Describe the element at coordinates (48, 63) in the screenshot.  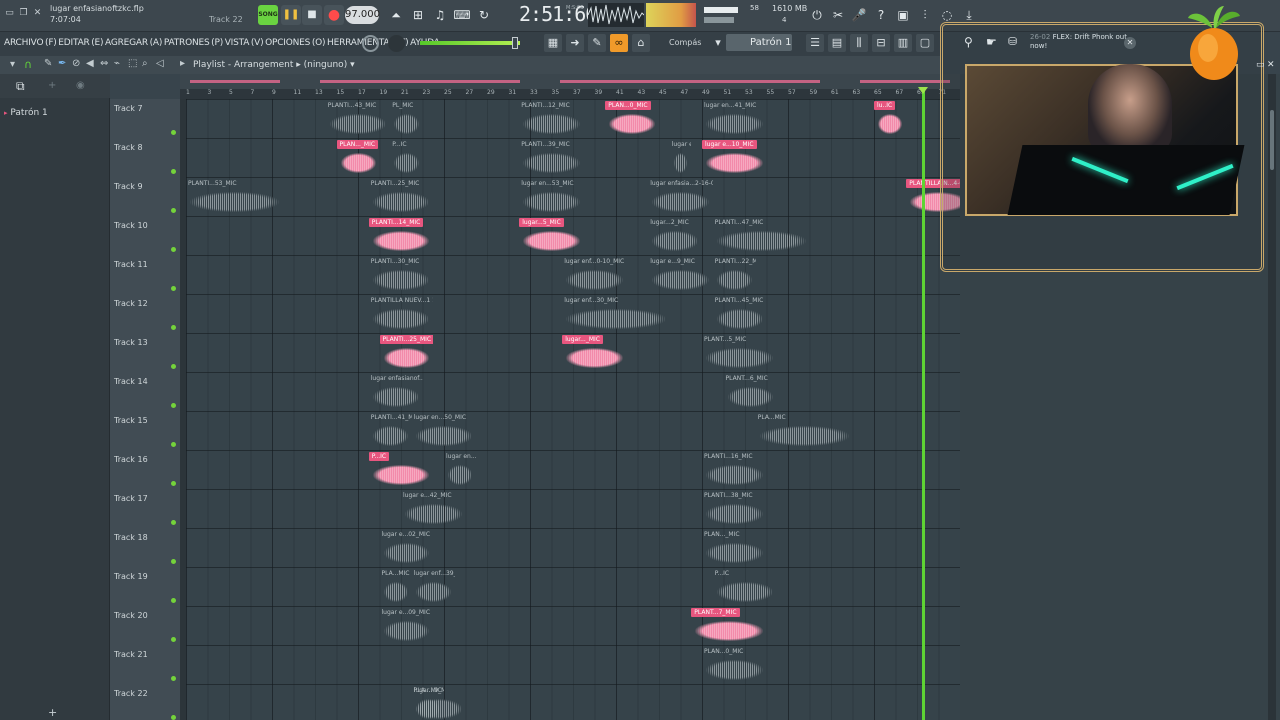
I see `draw-tool-icon: ✎` at that location.